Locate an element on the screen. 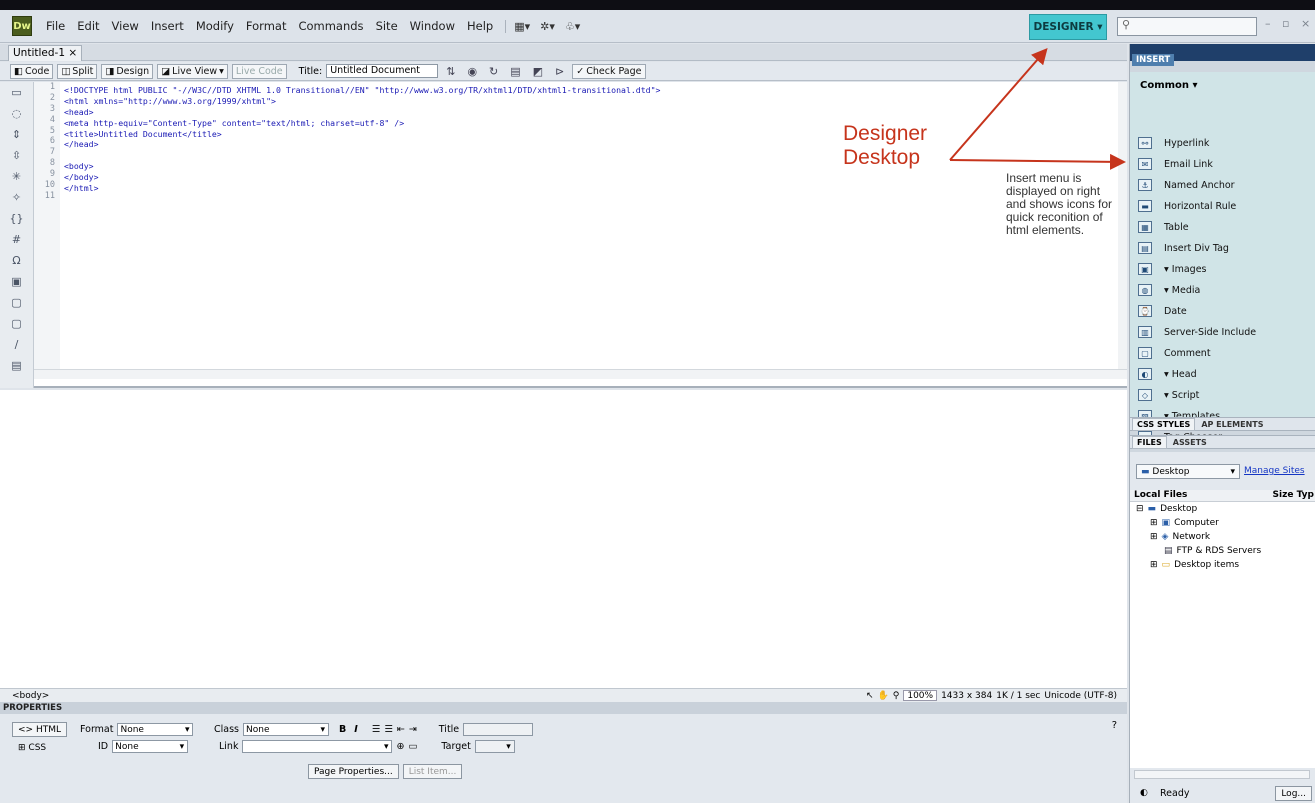 This screenshot has width=1315, height=803. help-icon: ? is located at coordinates (1114, 725).